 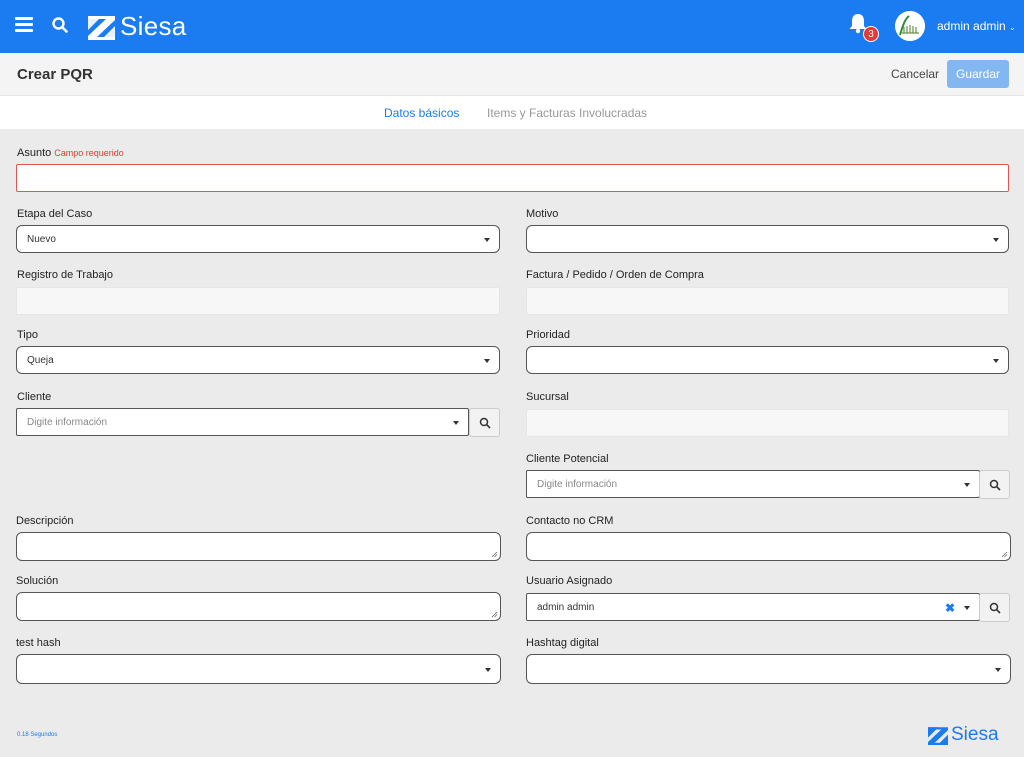 What do you see at coordinates (258, 301) in the screenshot?
I see `registro-trabajo-field` at bounding box center [258, 301].